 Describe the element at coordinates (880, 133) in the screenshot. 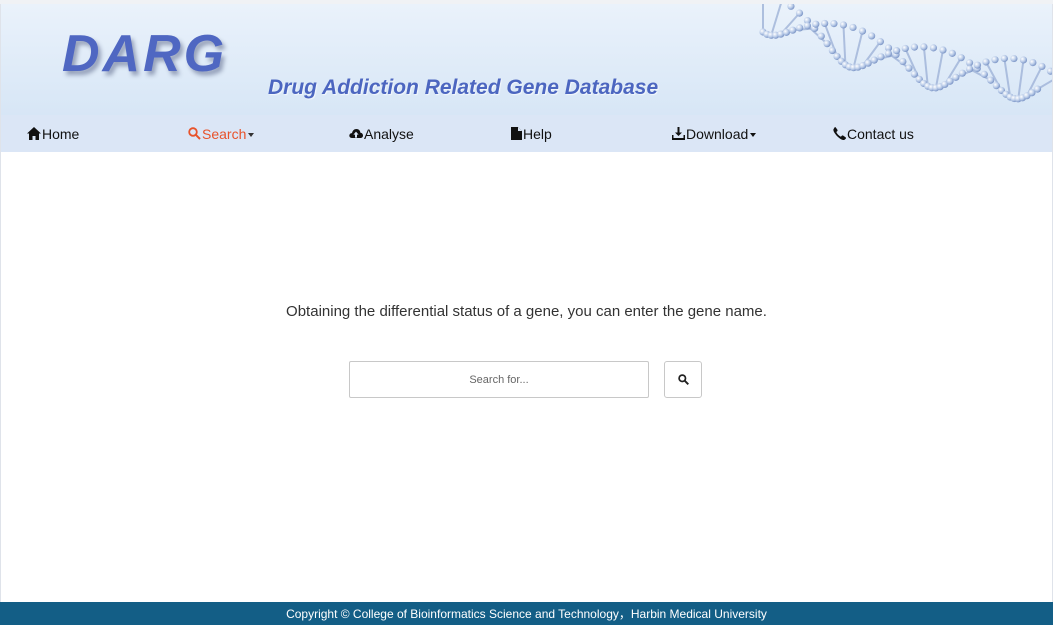

I see `nav-contact-label: Contact us` at that location.